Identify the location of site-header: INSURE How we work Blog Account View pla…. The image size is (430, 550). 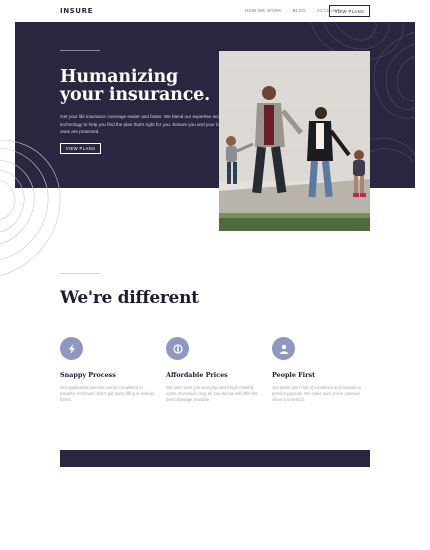
(215, 11).